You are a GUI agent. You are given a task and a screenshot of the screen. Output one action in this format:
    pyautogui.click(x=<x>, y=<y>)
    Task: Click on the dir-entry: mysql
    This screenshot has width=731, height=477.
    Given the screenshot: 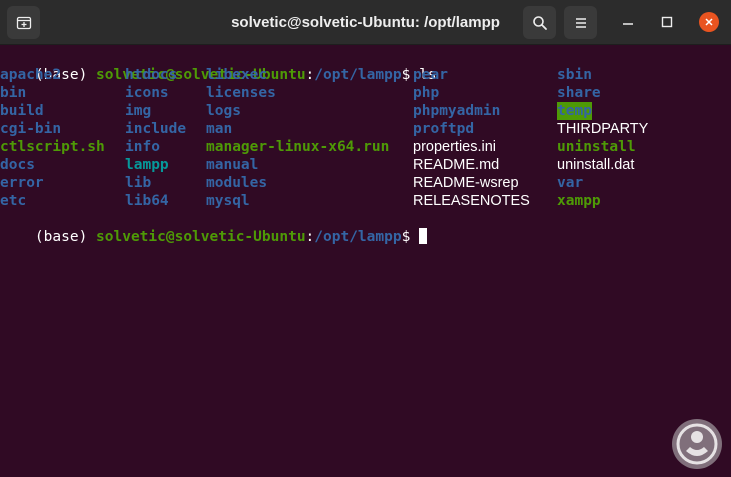 What is the action you would take?
    pyautogui.click(x=228, y=201)
    